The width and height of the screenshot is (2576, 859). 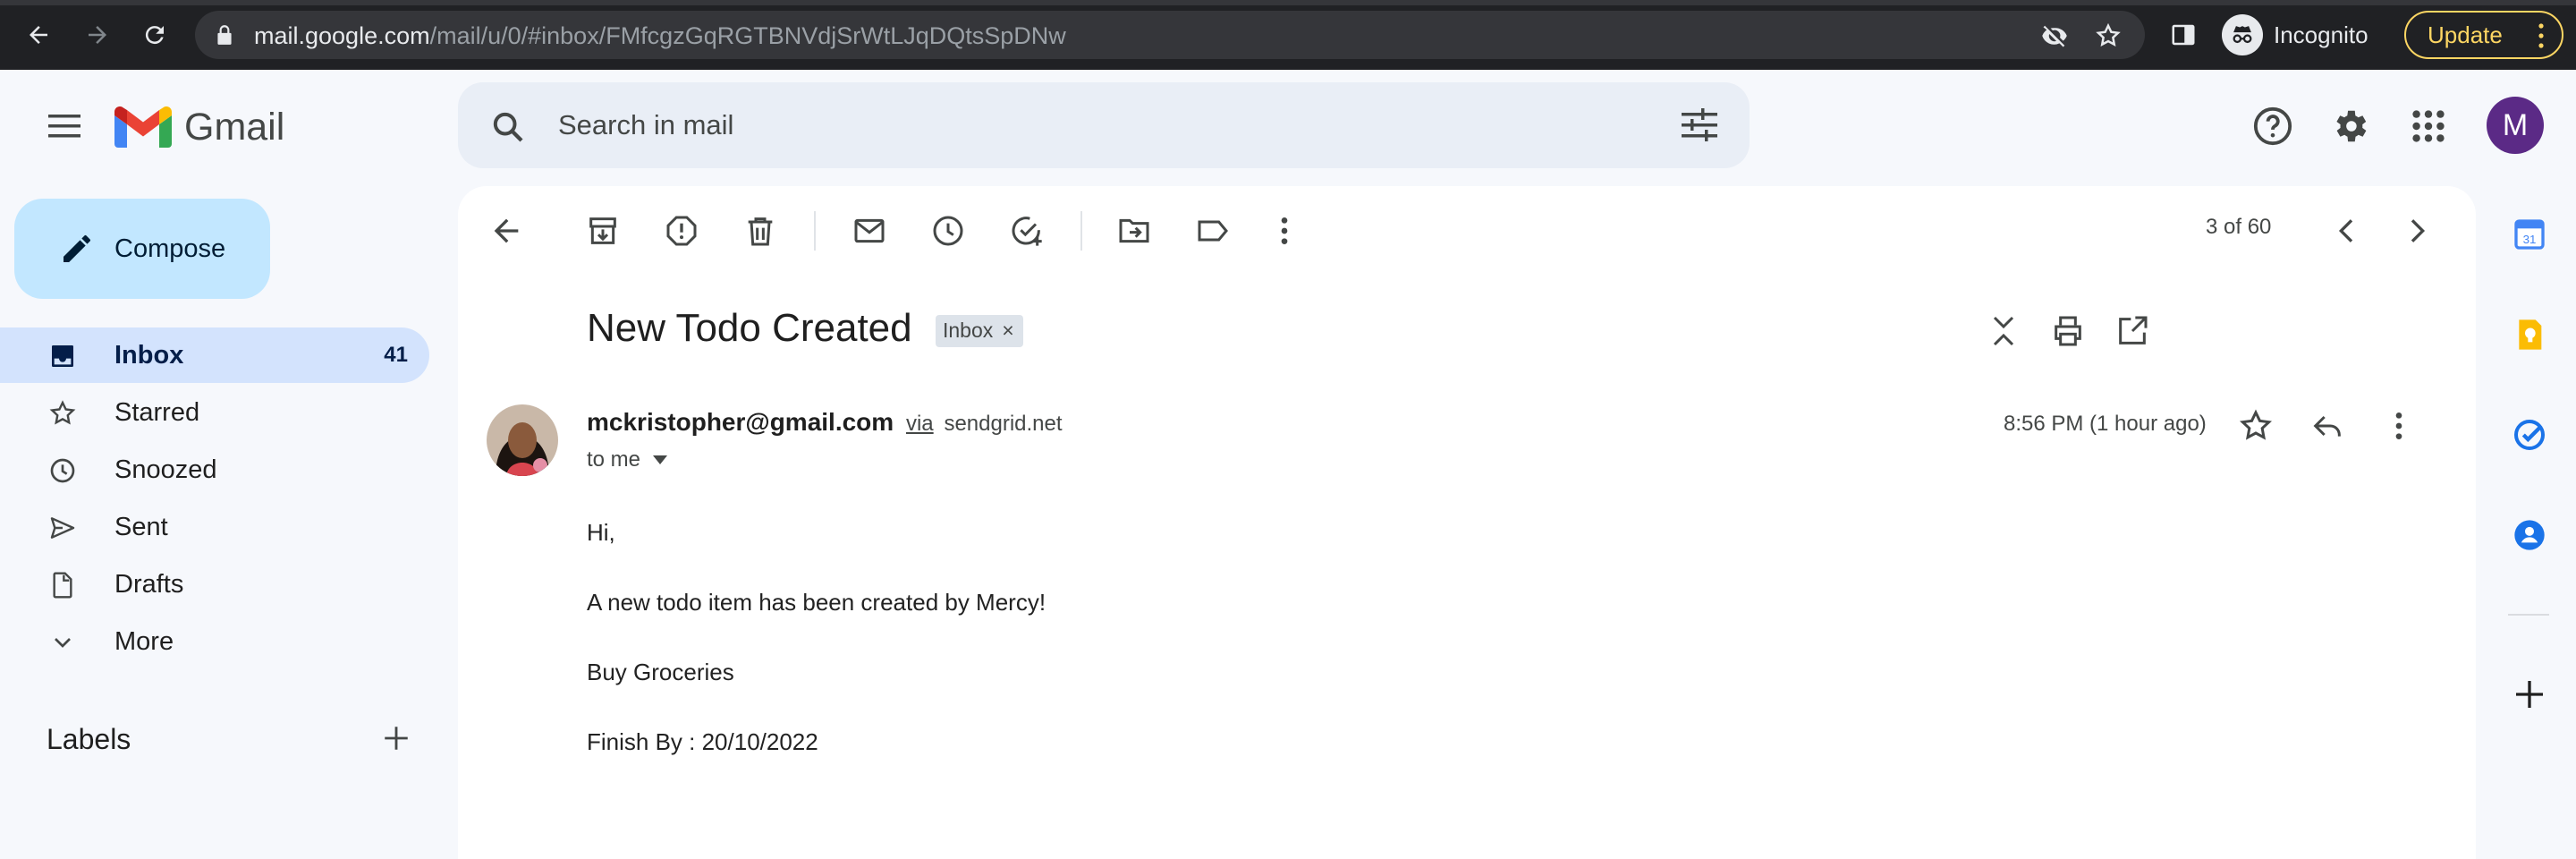 I want to click on clock-icon, so click(x=62, y=470).